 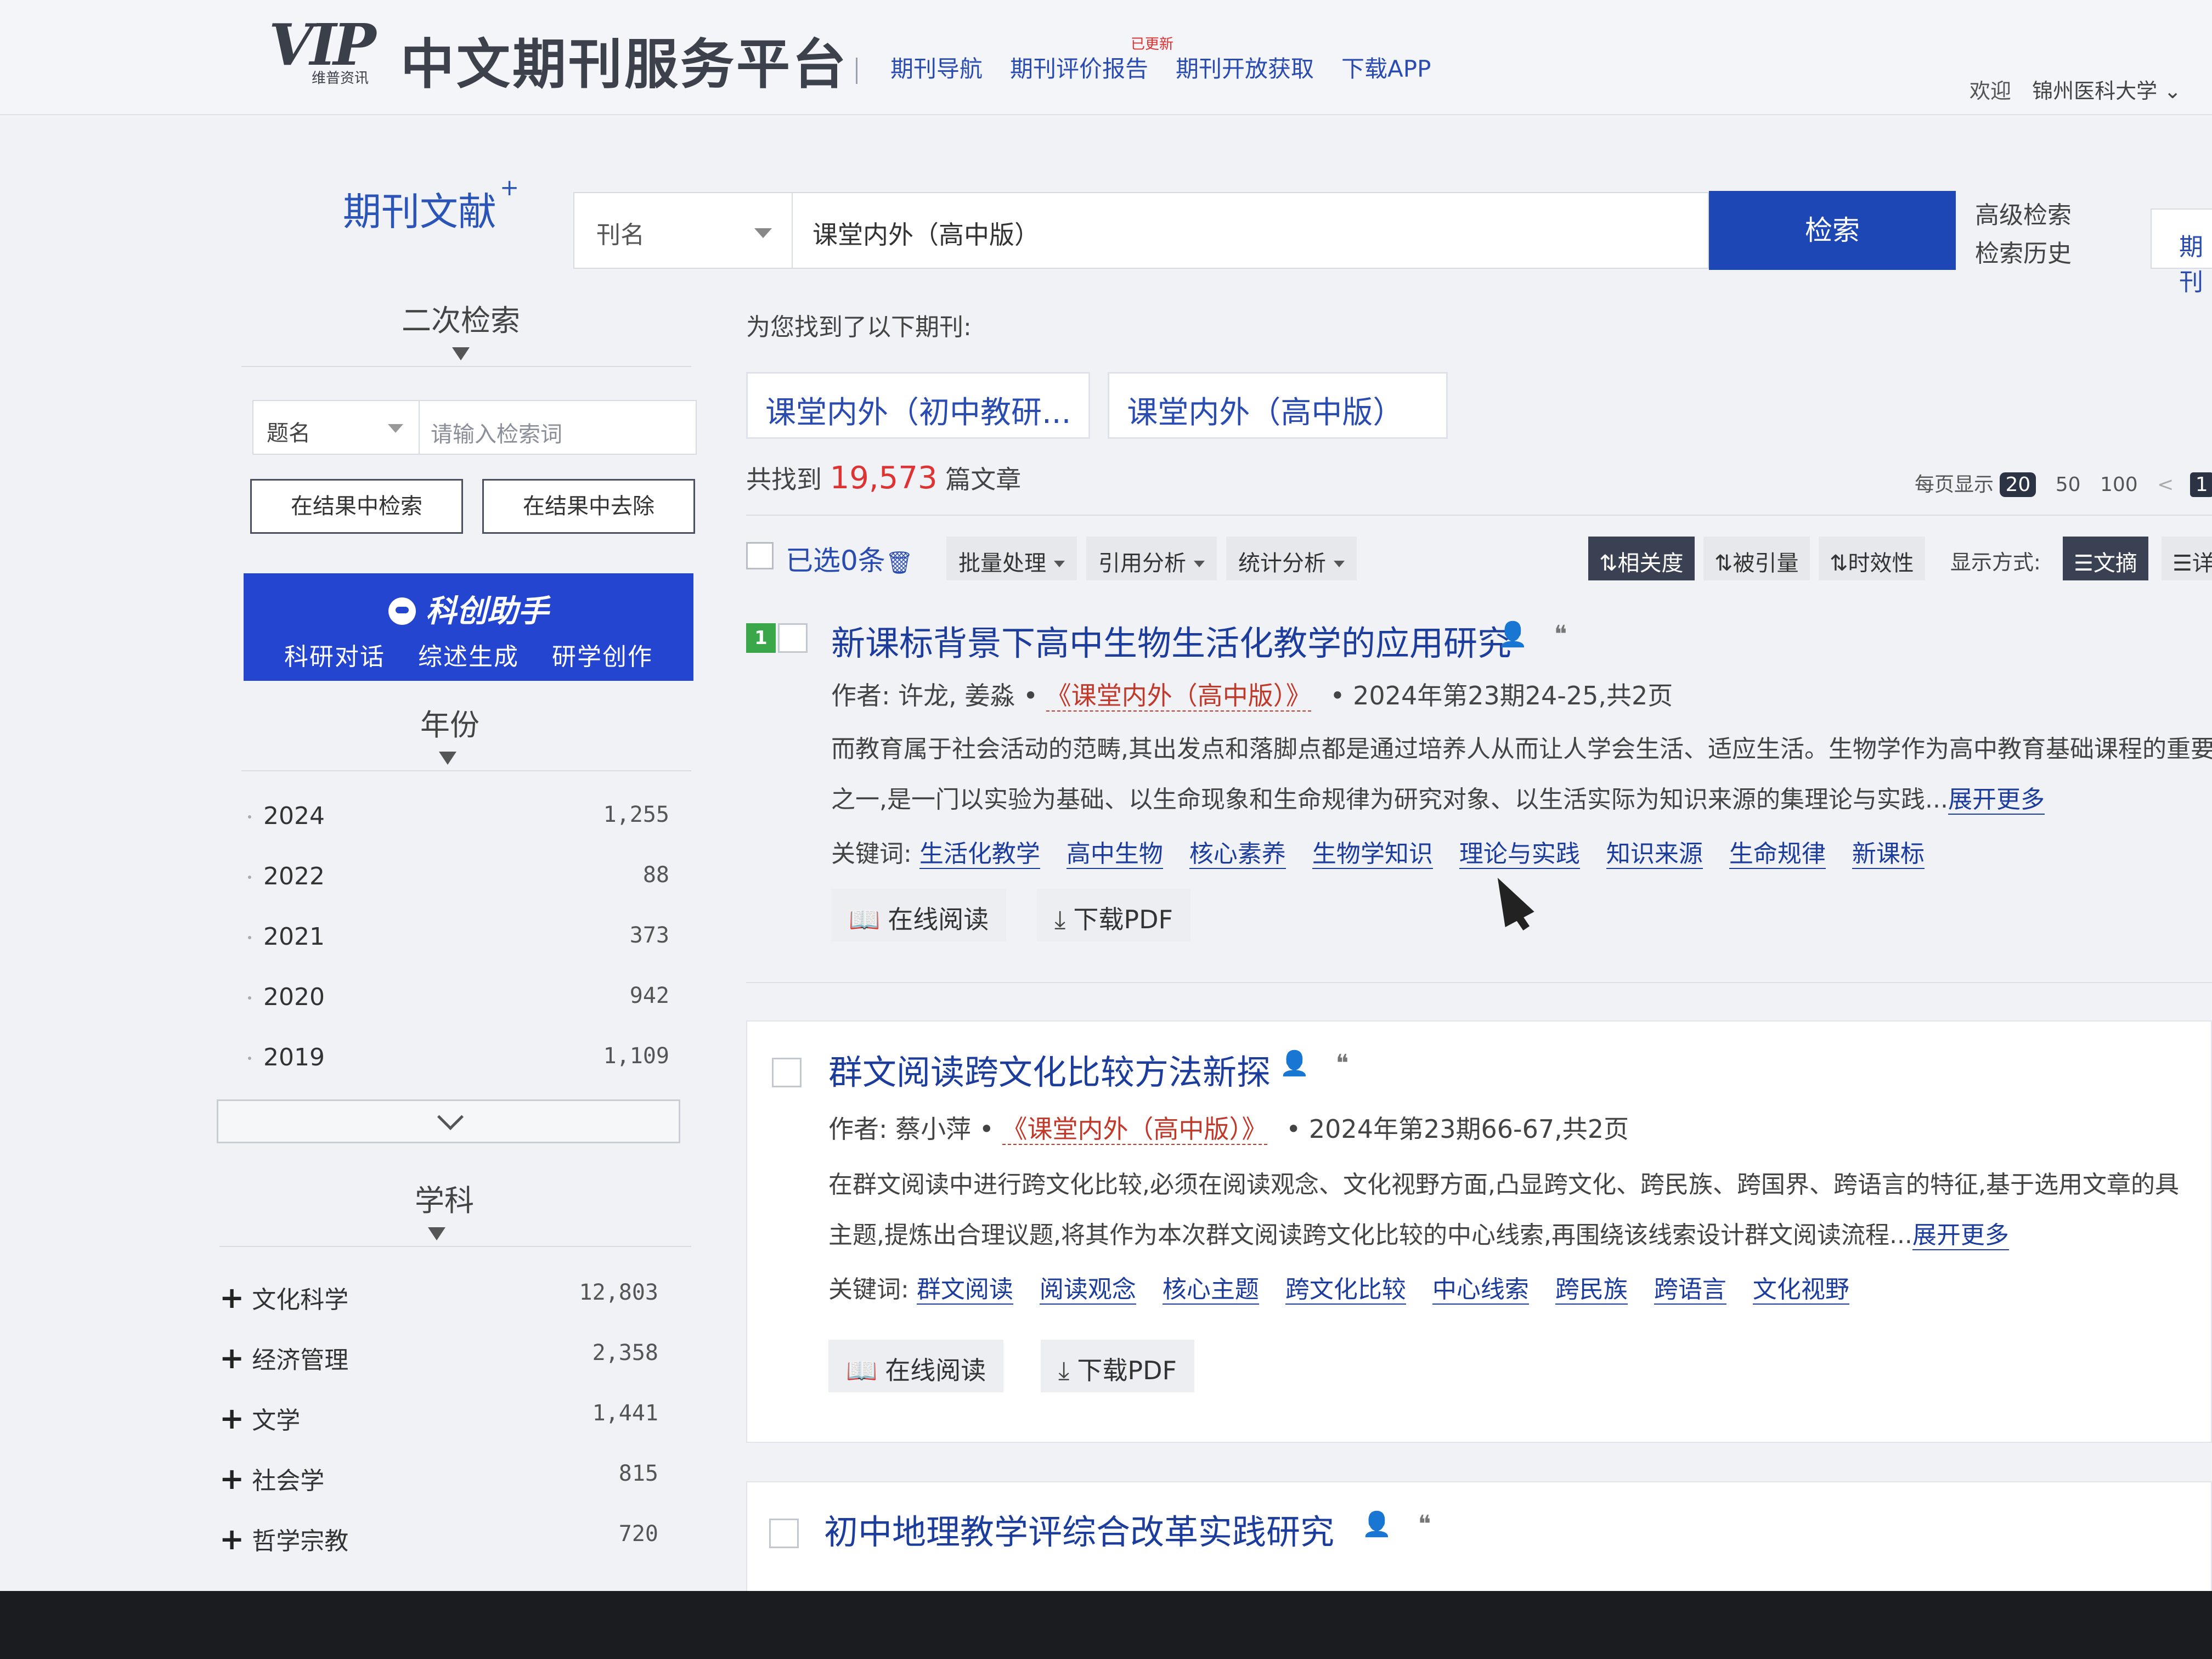 I want to click on year-item: 2022 88, so click(x=460, y=881).